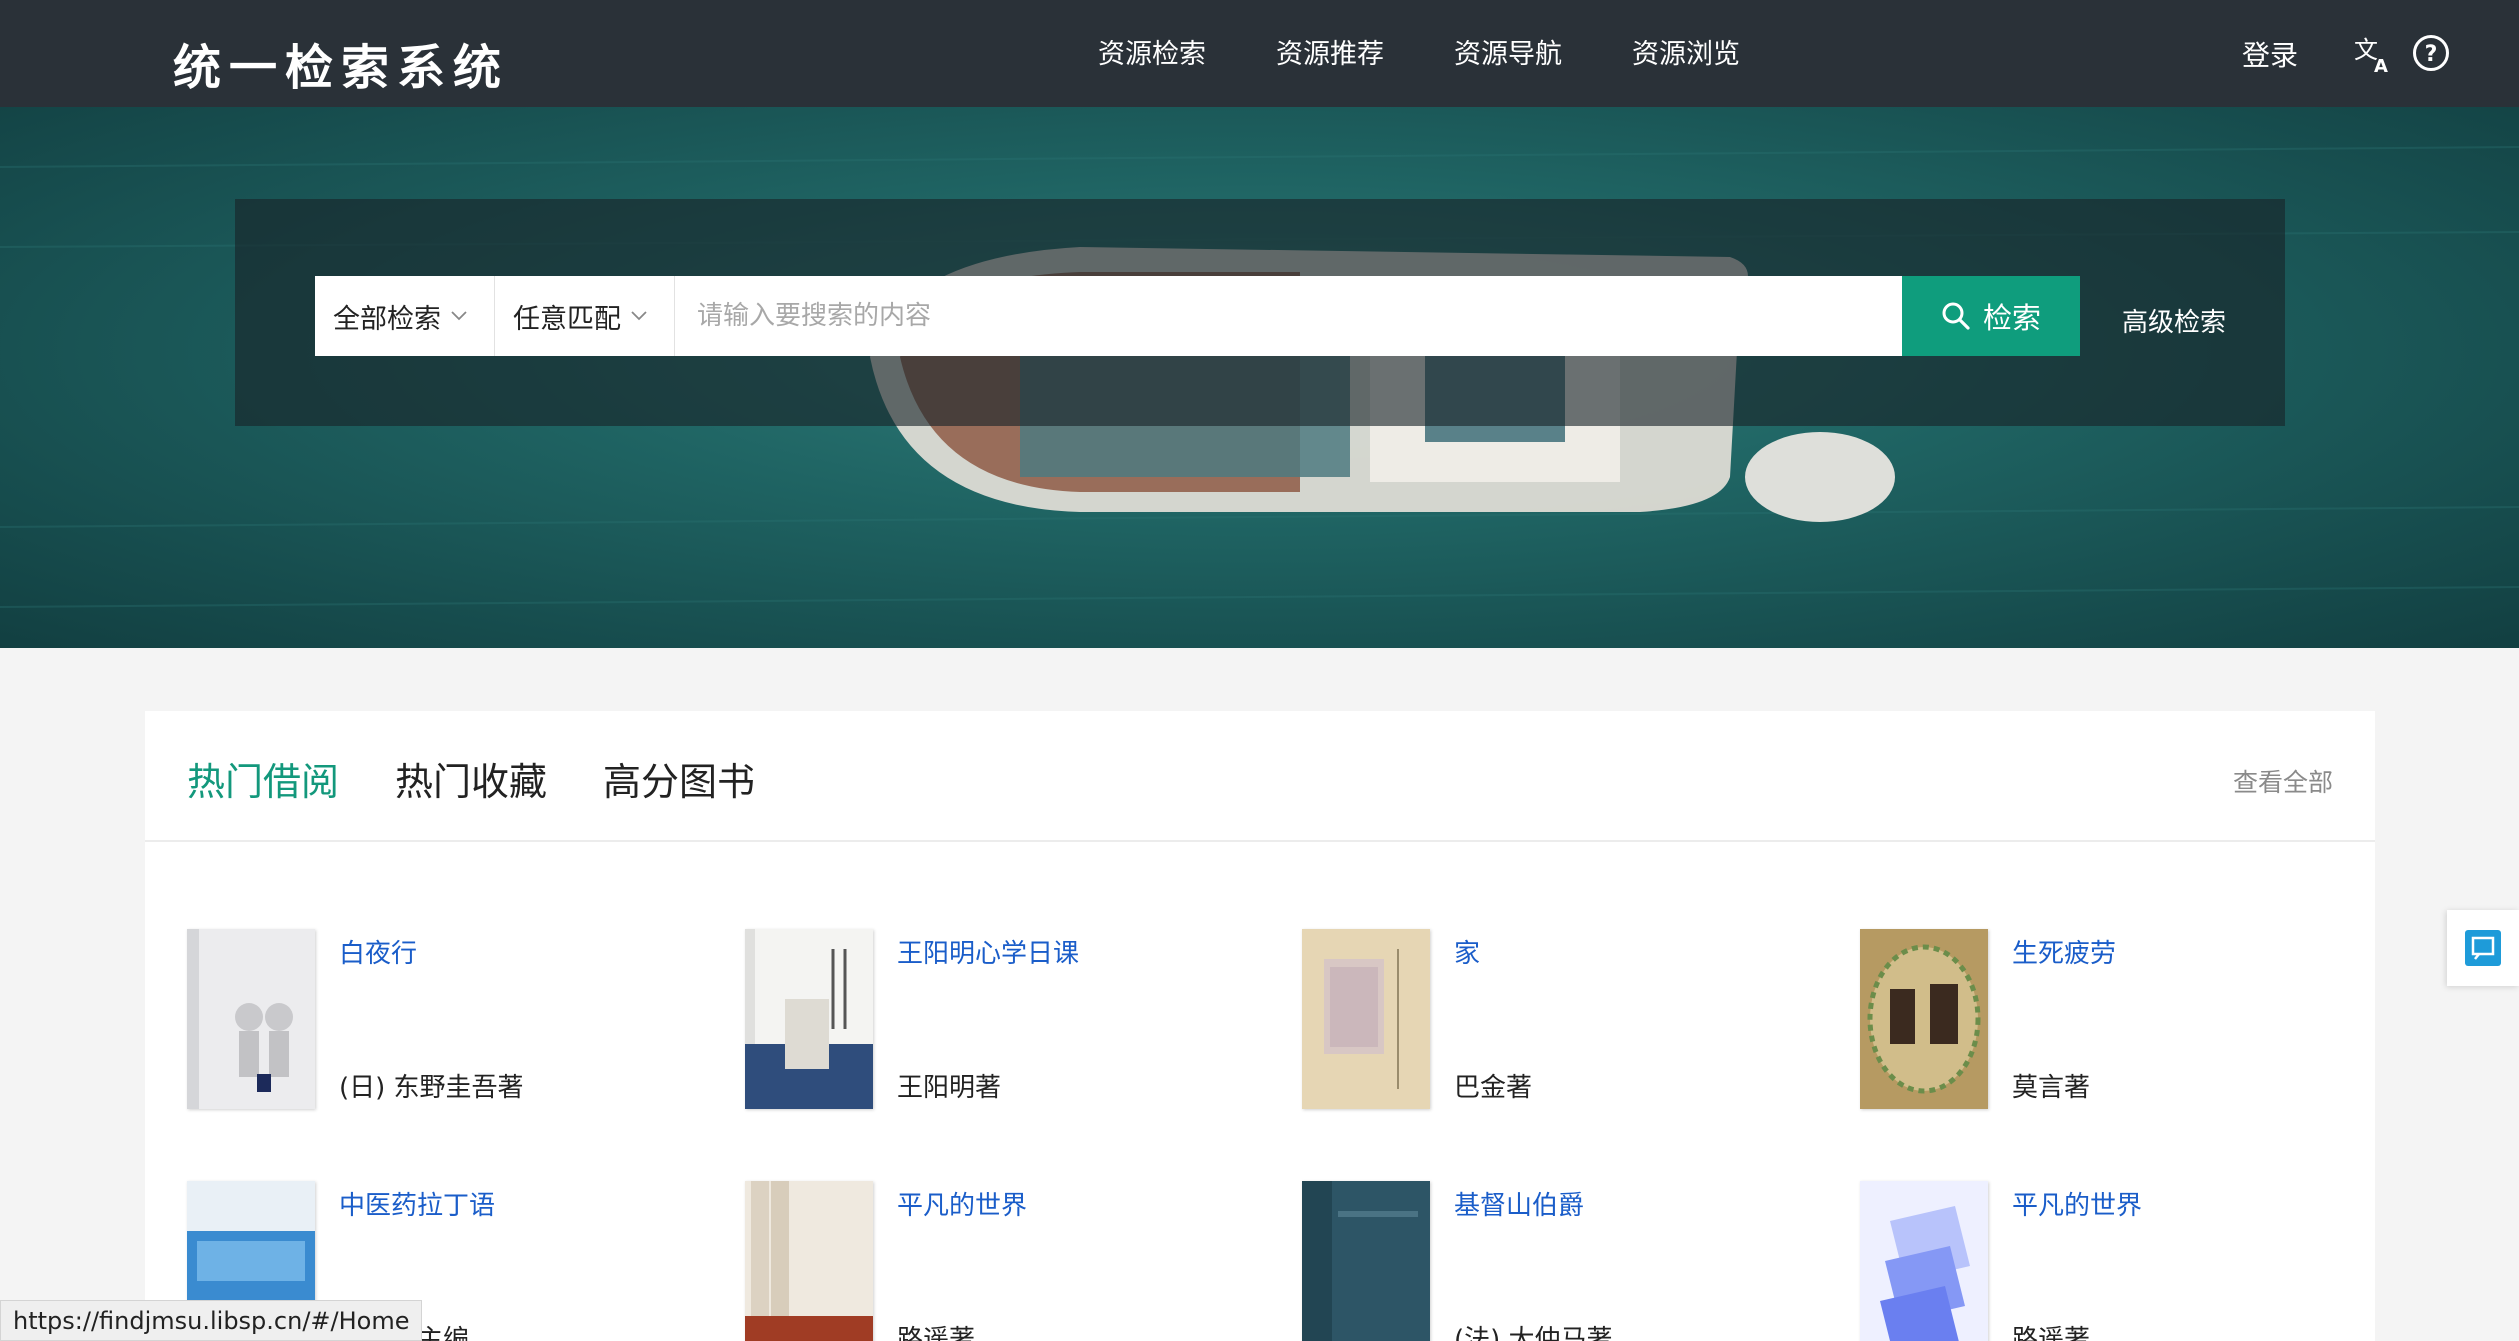 This screenshot has width=2519, height=1341. Describe the element at coordinates (1005, 1019) in the screenshot. I see `book-card: 王阳明心学日课 王阳明著` at that location.